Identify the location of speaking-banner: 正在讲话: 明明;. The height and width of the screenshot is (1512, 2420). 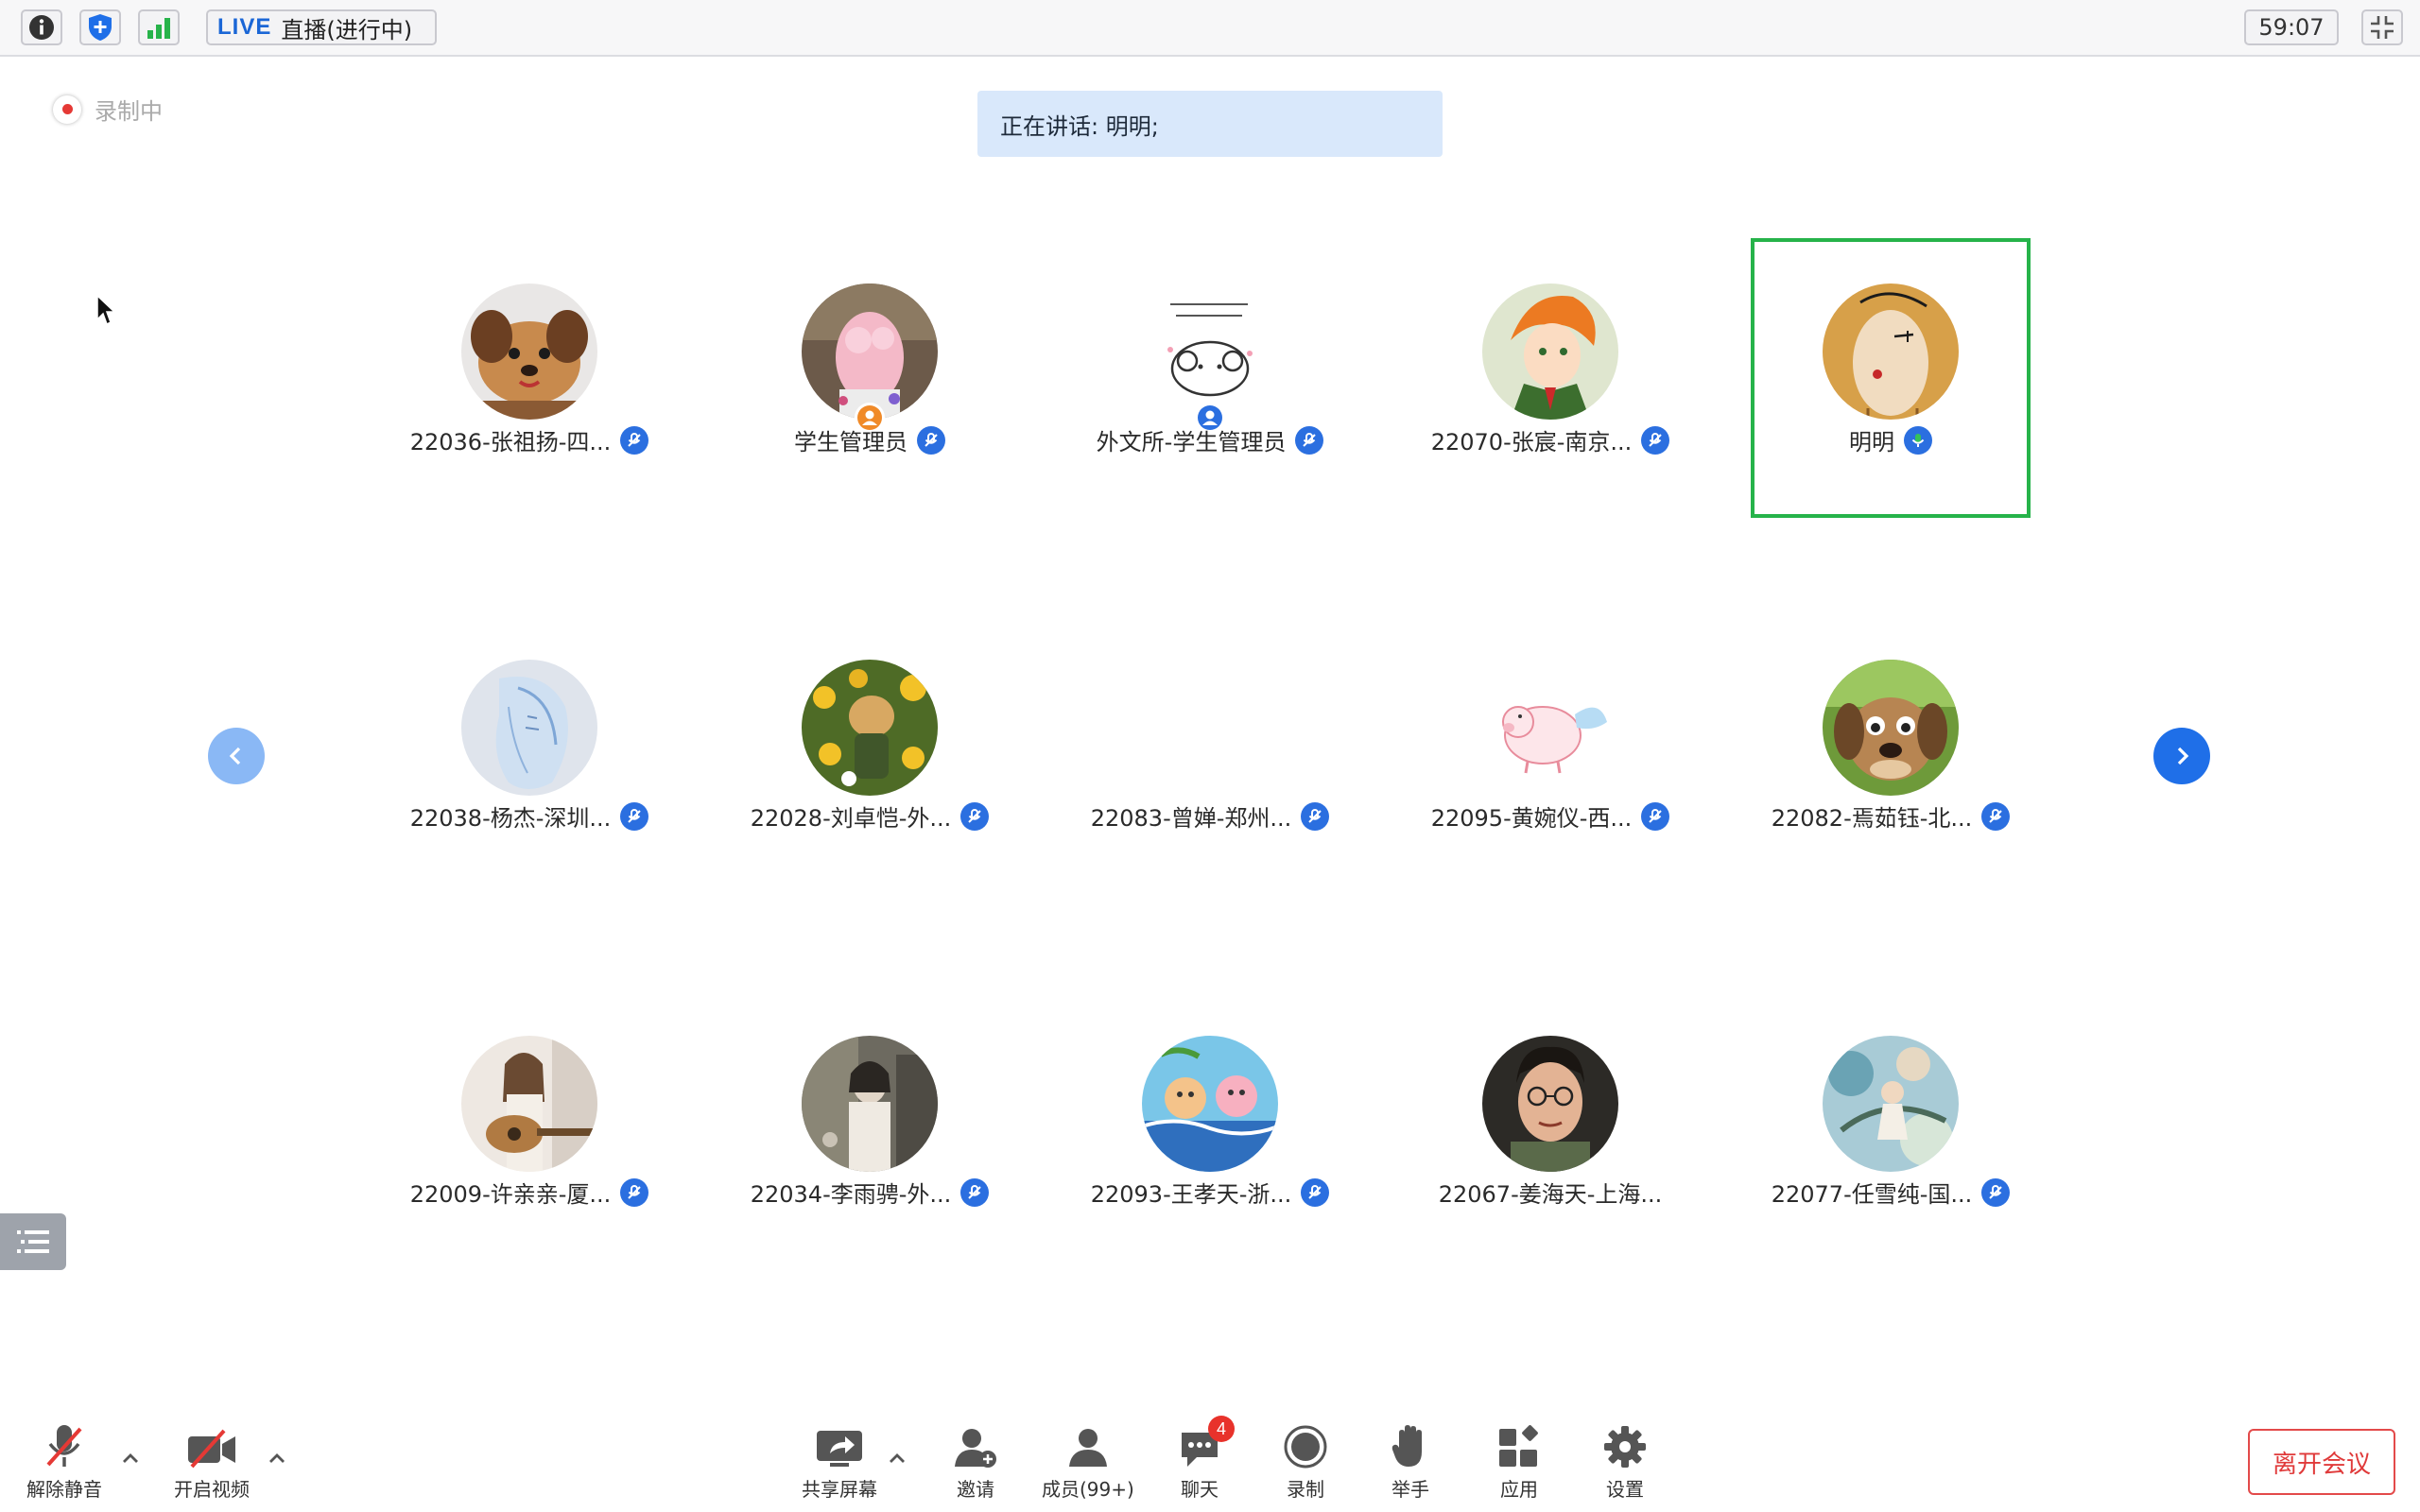
(1210, 124).